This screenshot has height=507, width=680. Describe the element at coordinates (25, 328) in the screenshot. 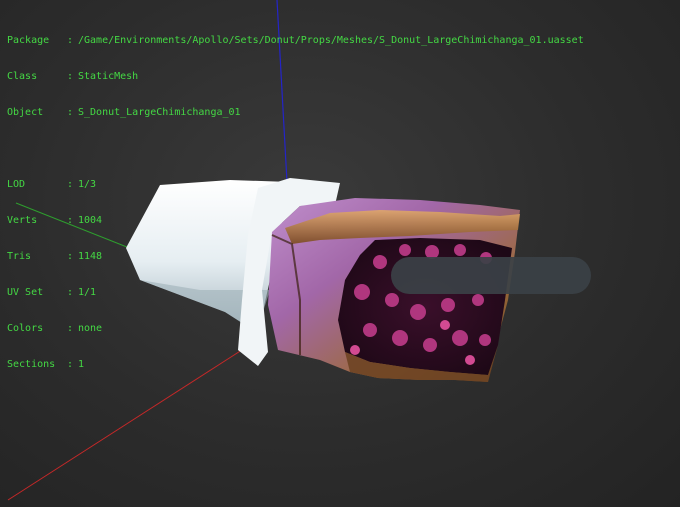

I see `colors-label: Colors` at that location.